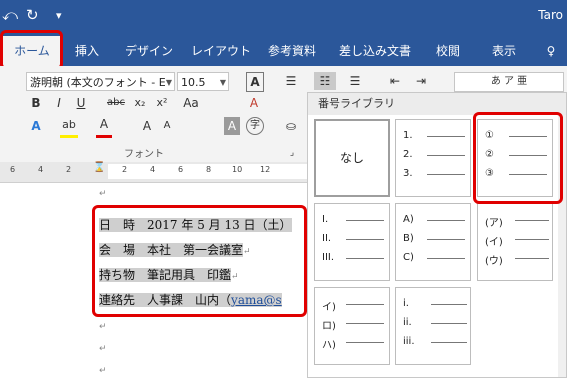 The image size is (567, 378). Describe the element at coordinates (189, 275) in the screenshot. I see `line-value: 筆記用具 印鑑` at that location.